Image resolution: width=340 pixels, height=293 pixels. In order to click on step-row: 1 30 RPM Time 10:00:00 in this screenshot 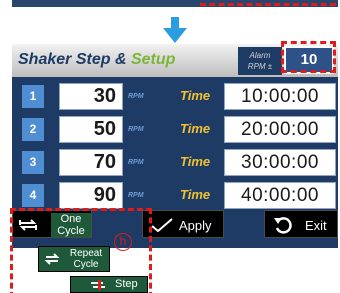, I will do `click(175, 96)`.